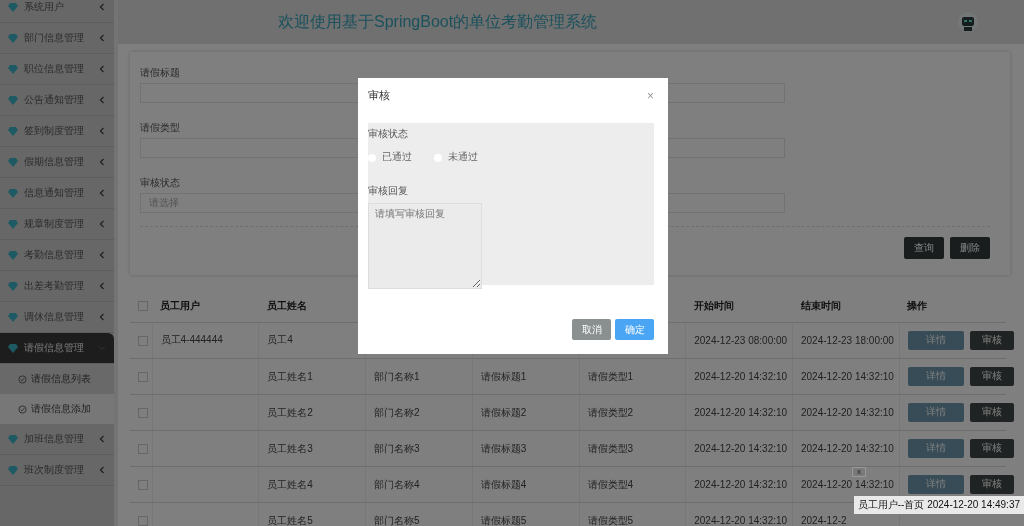 This screenshot has width=1024, height=526. I want to click on table-cell: 2024-12-2, so click(824, 520).